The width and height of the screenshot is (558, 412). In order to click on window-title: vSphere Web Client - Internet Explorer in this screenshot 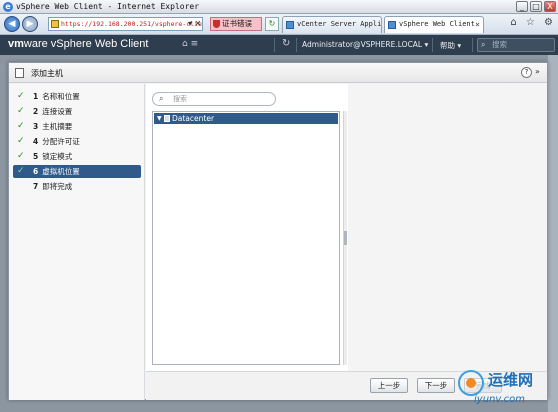, I will do `click(108, 6)`.